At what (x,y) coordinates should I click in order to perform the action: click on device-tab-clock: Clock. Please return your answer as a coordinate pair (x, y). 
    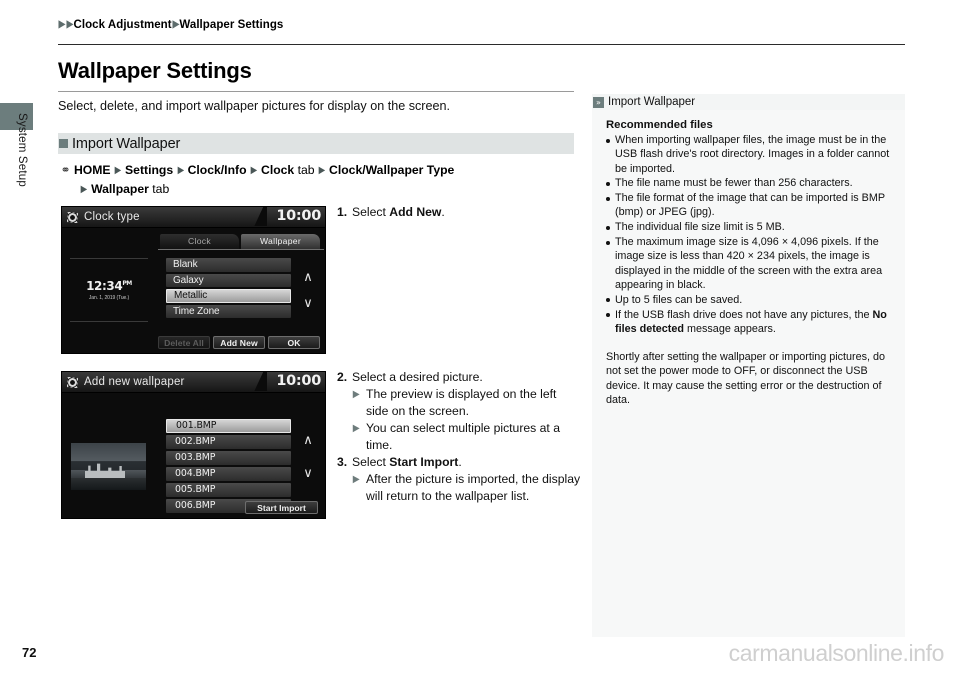
    Looking at the image, I should click on (199, 241).